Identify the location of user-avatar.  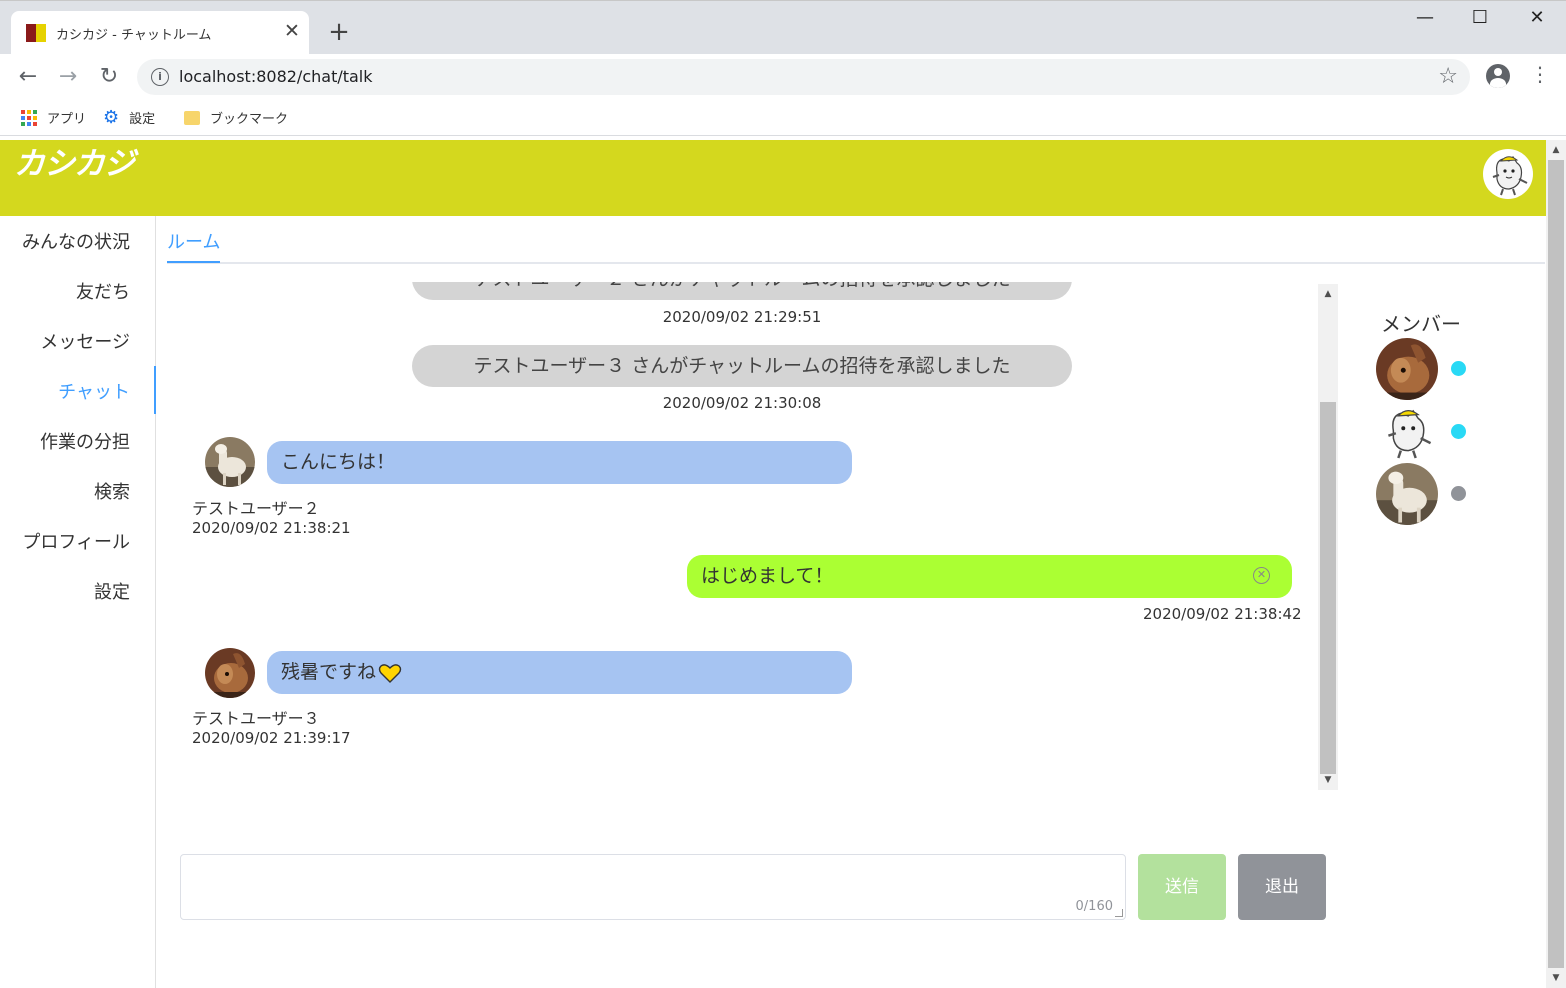
(1508, 174).